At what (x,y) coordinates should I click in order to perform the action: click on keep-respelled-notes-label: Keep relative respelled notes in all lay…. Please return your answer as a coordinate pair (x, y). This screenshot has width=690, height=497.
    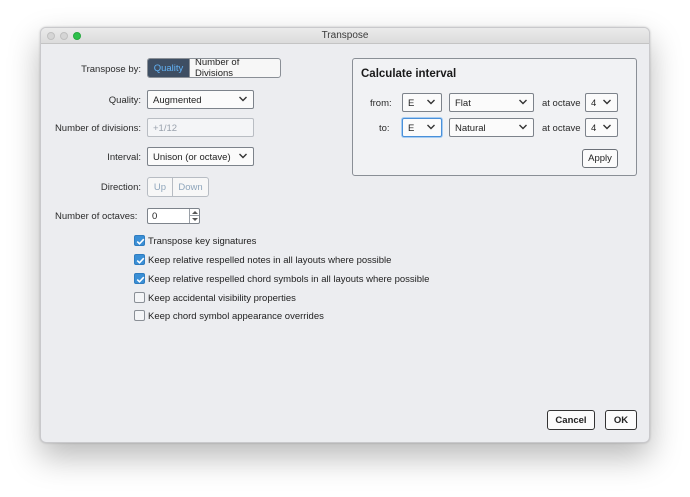
    Looking at the image, I should click on (270, 260).